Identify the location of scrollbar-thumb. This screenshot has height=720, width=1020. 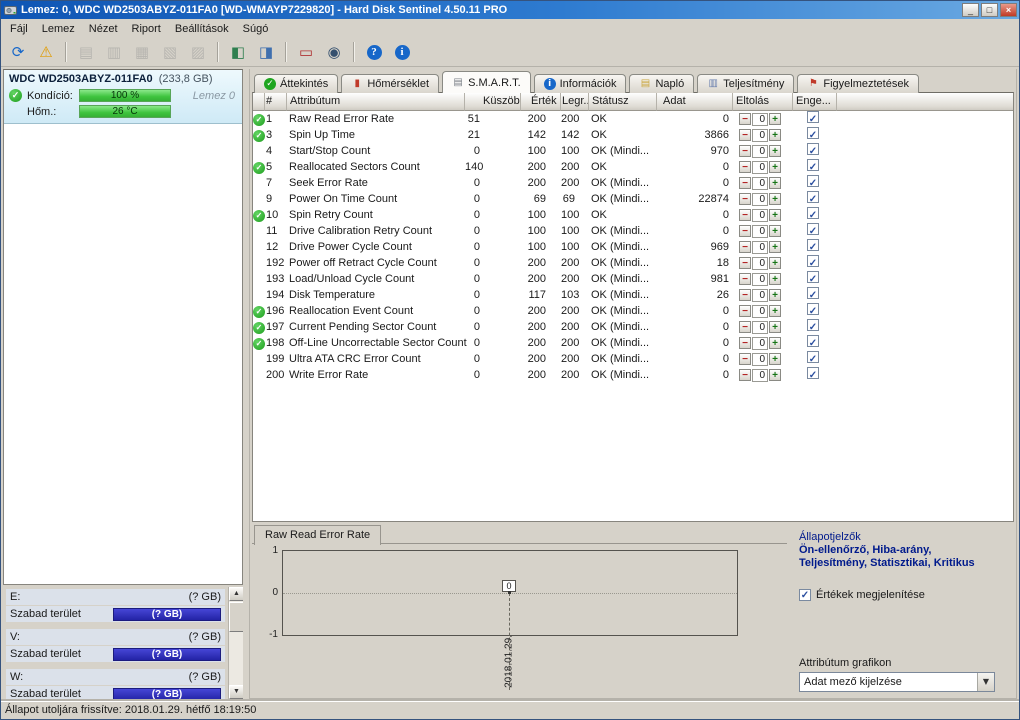
(236, 617).